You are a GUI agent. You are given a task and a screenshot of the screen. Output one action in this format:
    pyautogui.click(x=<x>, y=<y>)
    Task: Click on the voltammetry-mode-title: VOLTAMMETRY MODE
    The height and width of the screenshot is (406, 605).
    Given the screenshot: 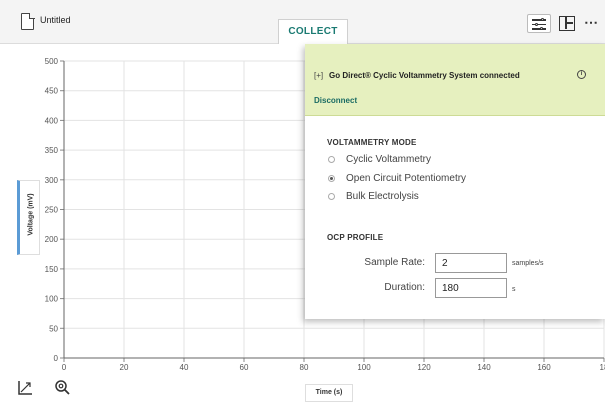 What is the action you would take?
    pyautogui.click(x=372, y=142)
    